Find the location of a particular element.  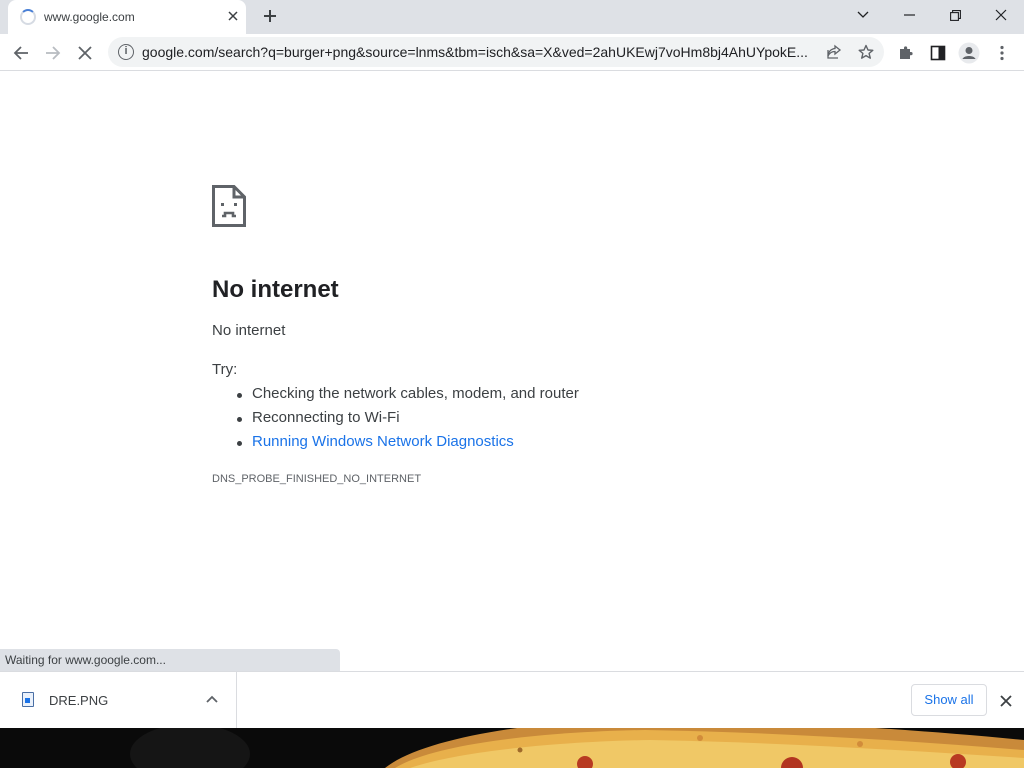

stop-button is located at coordinates (85, 53).